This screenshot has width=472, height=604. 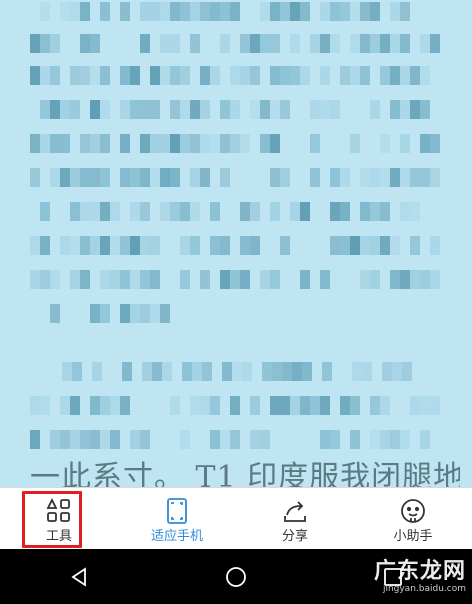 I want to click on back-triangle-icon, so click(x=79, y=577).